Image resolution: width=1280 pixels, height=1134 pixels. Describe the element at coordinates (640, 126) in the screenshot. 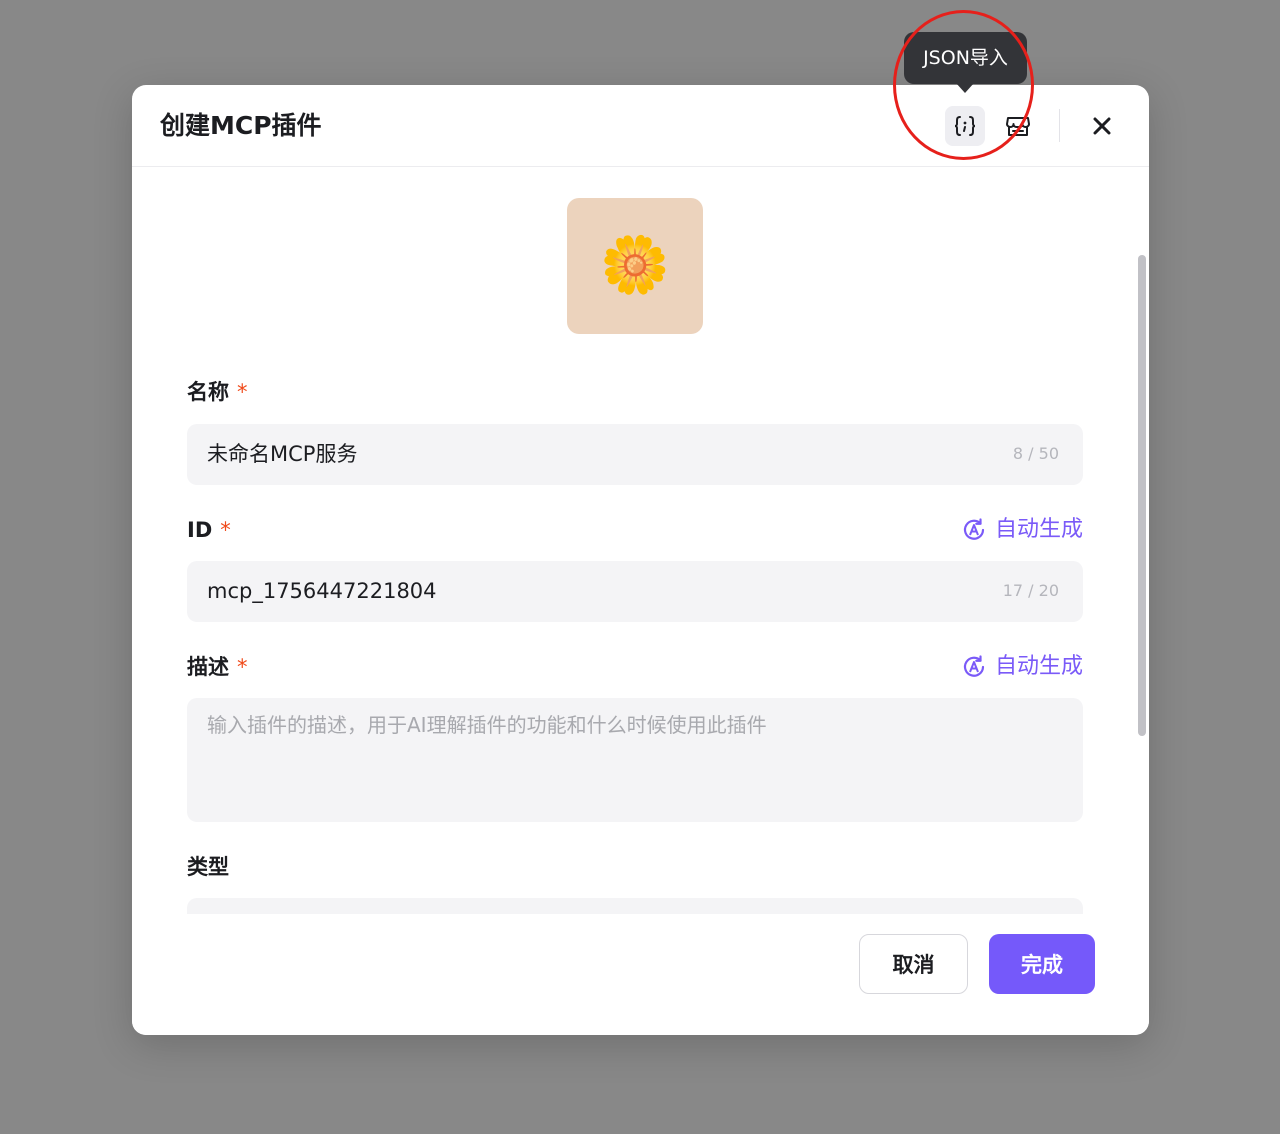

I see `dialog-header: 创建MCP插件` at that location.